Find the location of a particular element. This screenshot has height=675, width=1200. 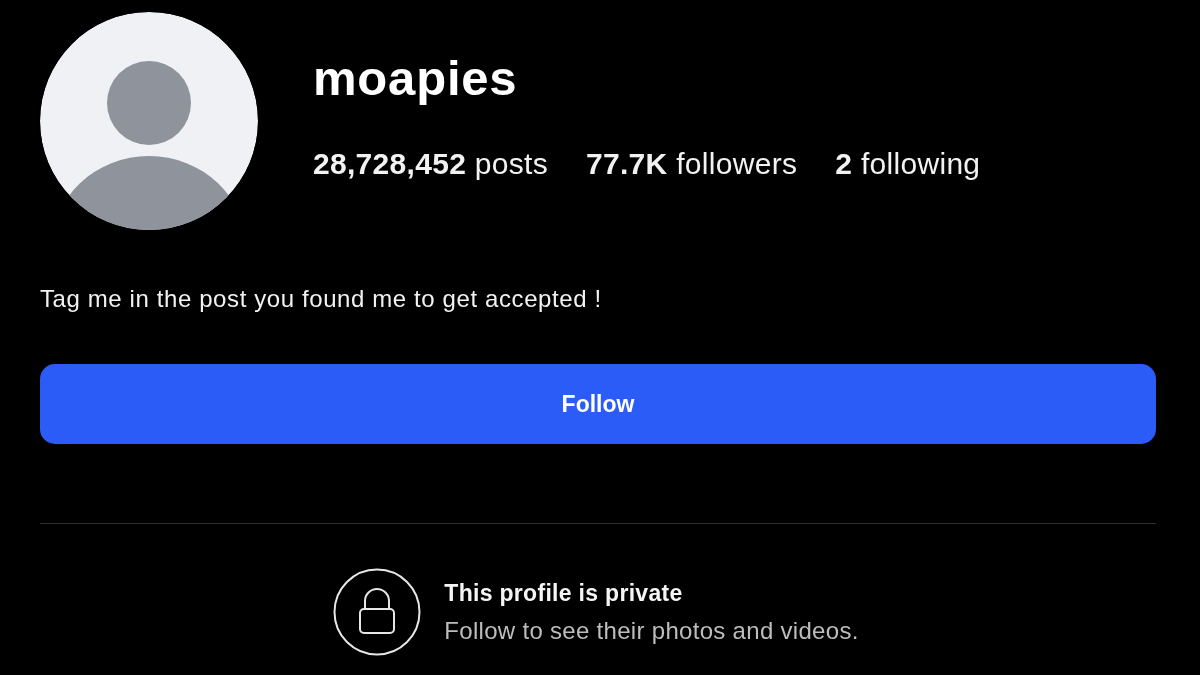

profile-bio: Tag me in the post you found me to get accepted ! is located at coordinates (321, 299).